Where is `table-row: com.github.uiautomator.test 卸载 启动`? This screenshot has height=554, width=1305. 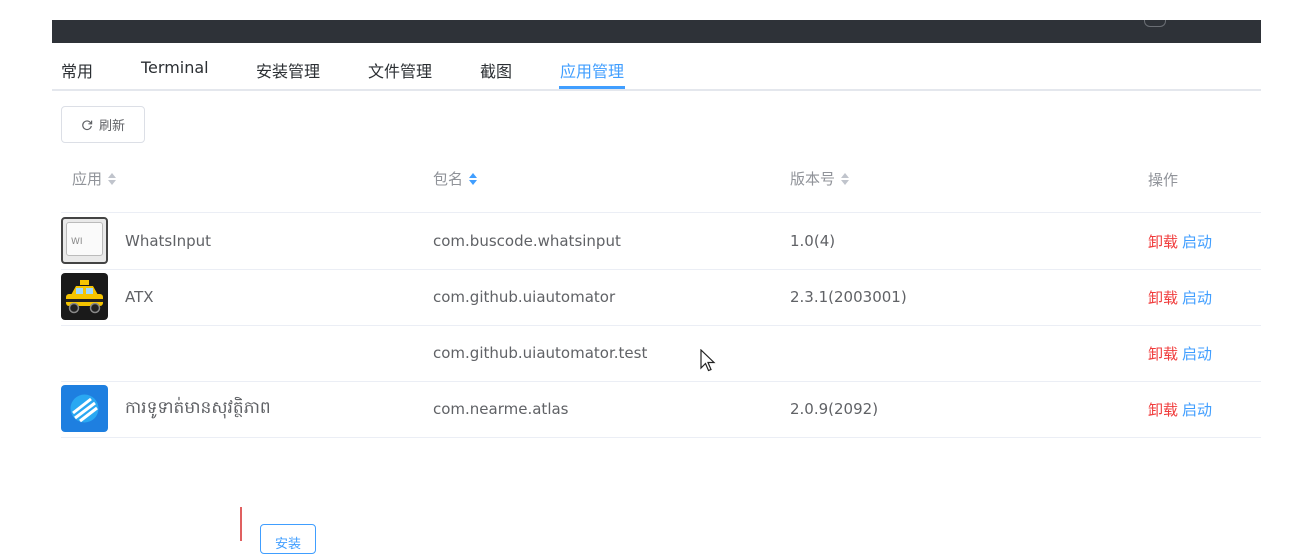 table-row: com.github.uiautomator.test 卸载 启动 is located at coordinates (661, 353).